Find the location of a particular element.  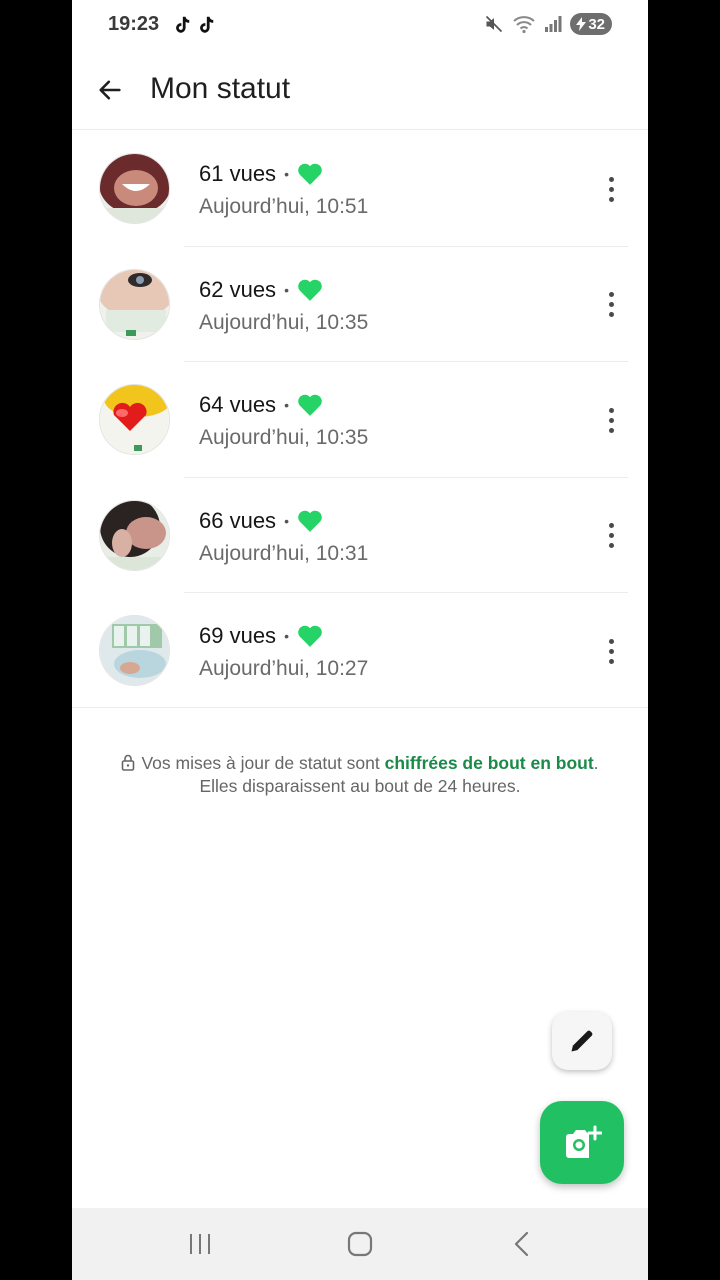

status-bar: 19:23 32 is located at coordinates (360, 26).